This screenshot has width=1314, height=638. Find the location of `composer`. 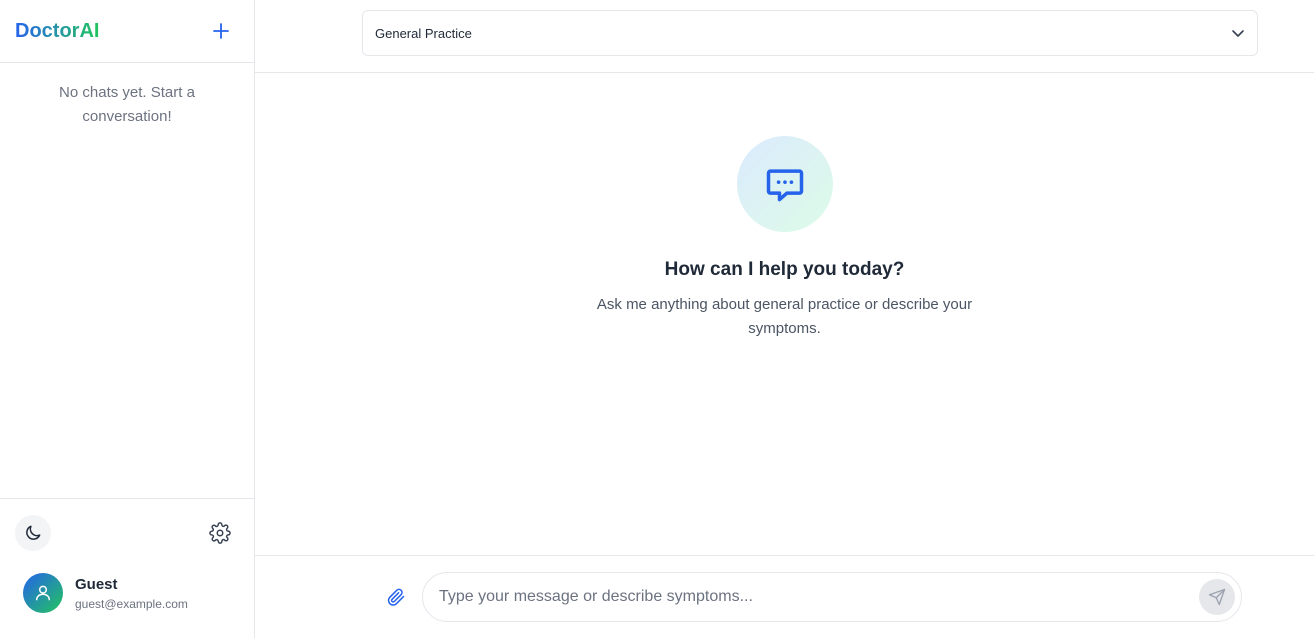

composer is located at coordinates (784, 596).